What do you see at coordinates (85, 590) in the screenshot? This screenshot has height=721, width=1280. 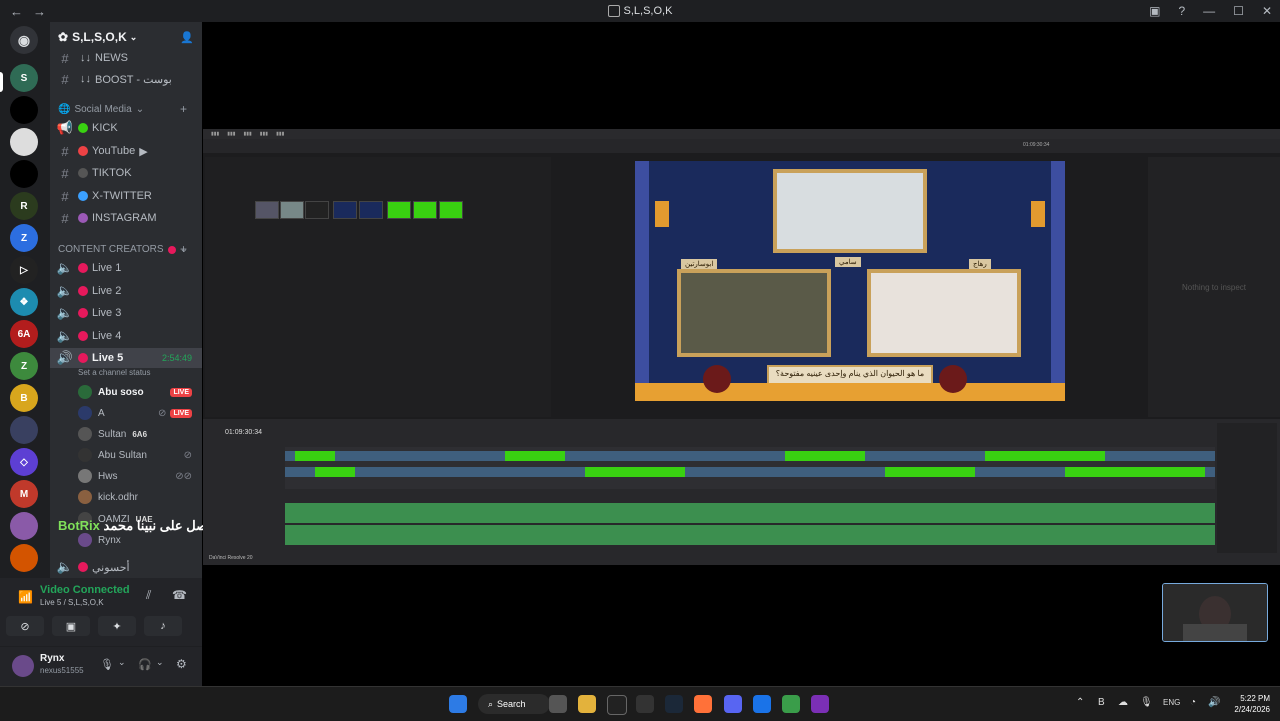 I see `voice-status: Video Connected` at bounding box center [85, 590].